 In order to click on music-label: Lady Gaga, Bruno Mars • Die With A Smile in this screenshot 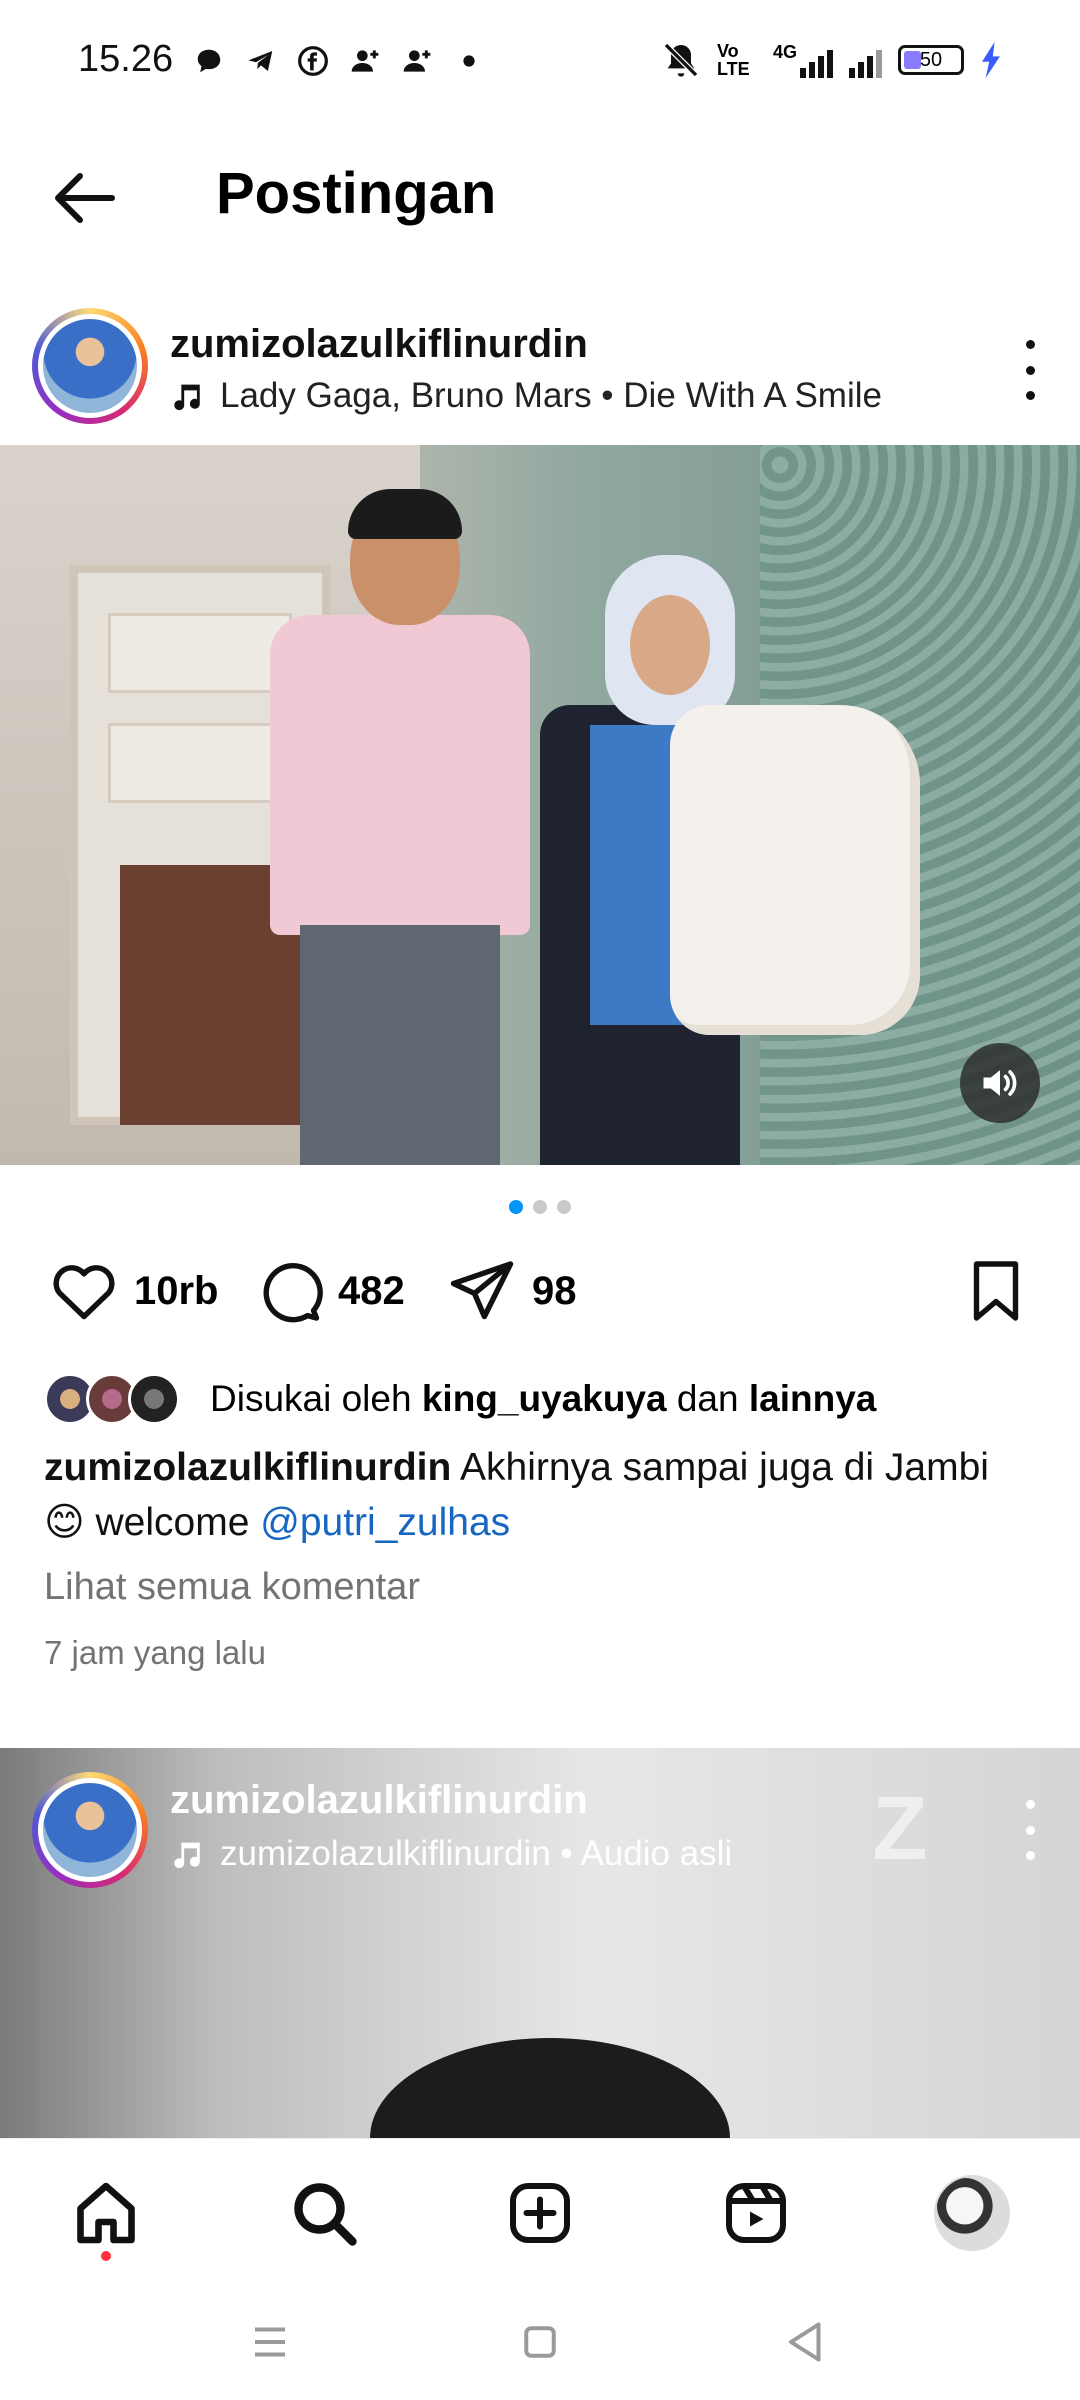, I will do `click(551, 395)`.